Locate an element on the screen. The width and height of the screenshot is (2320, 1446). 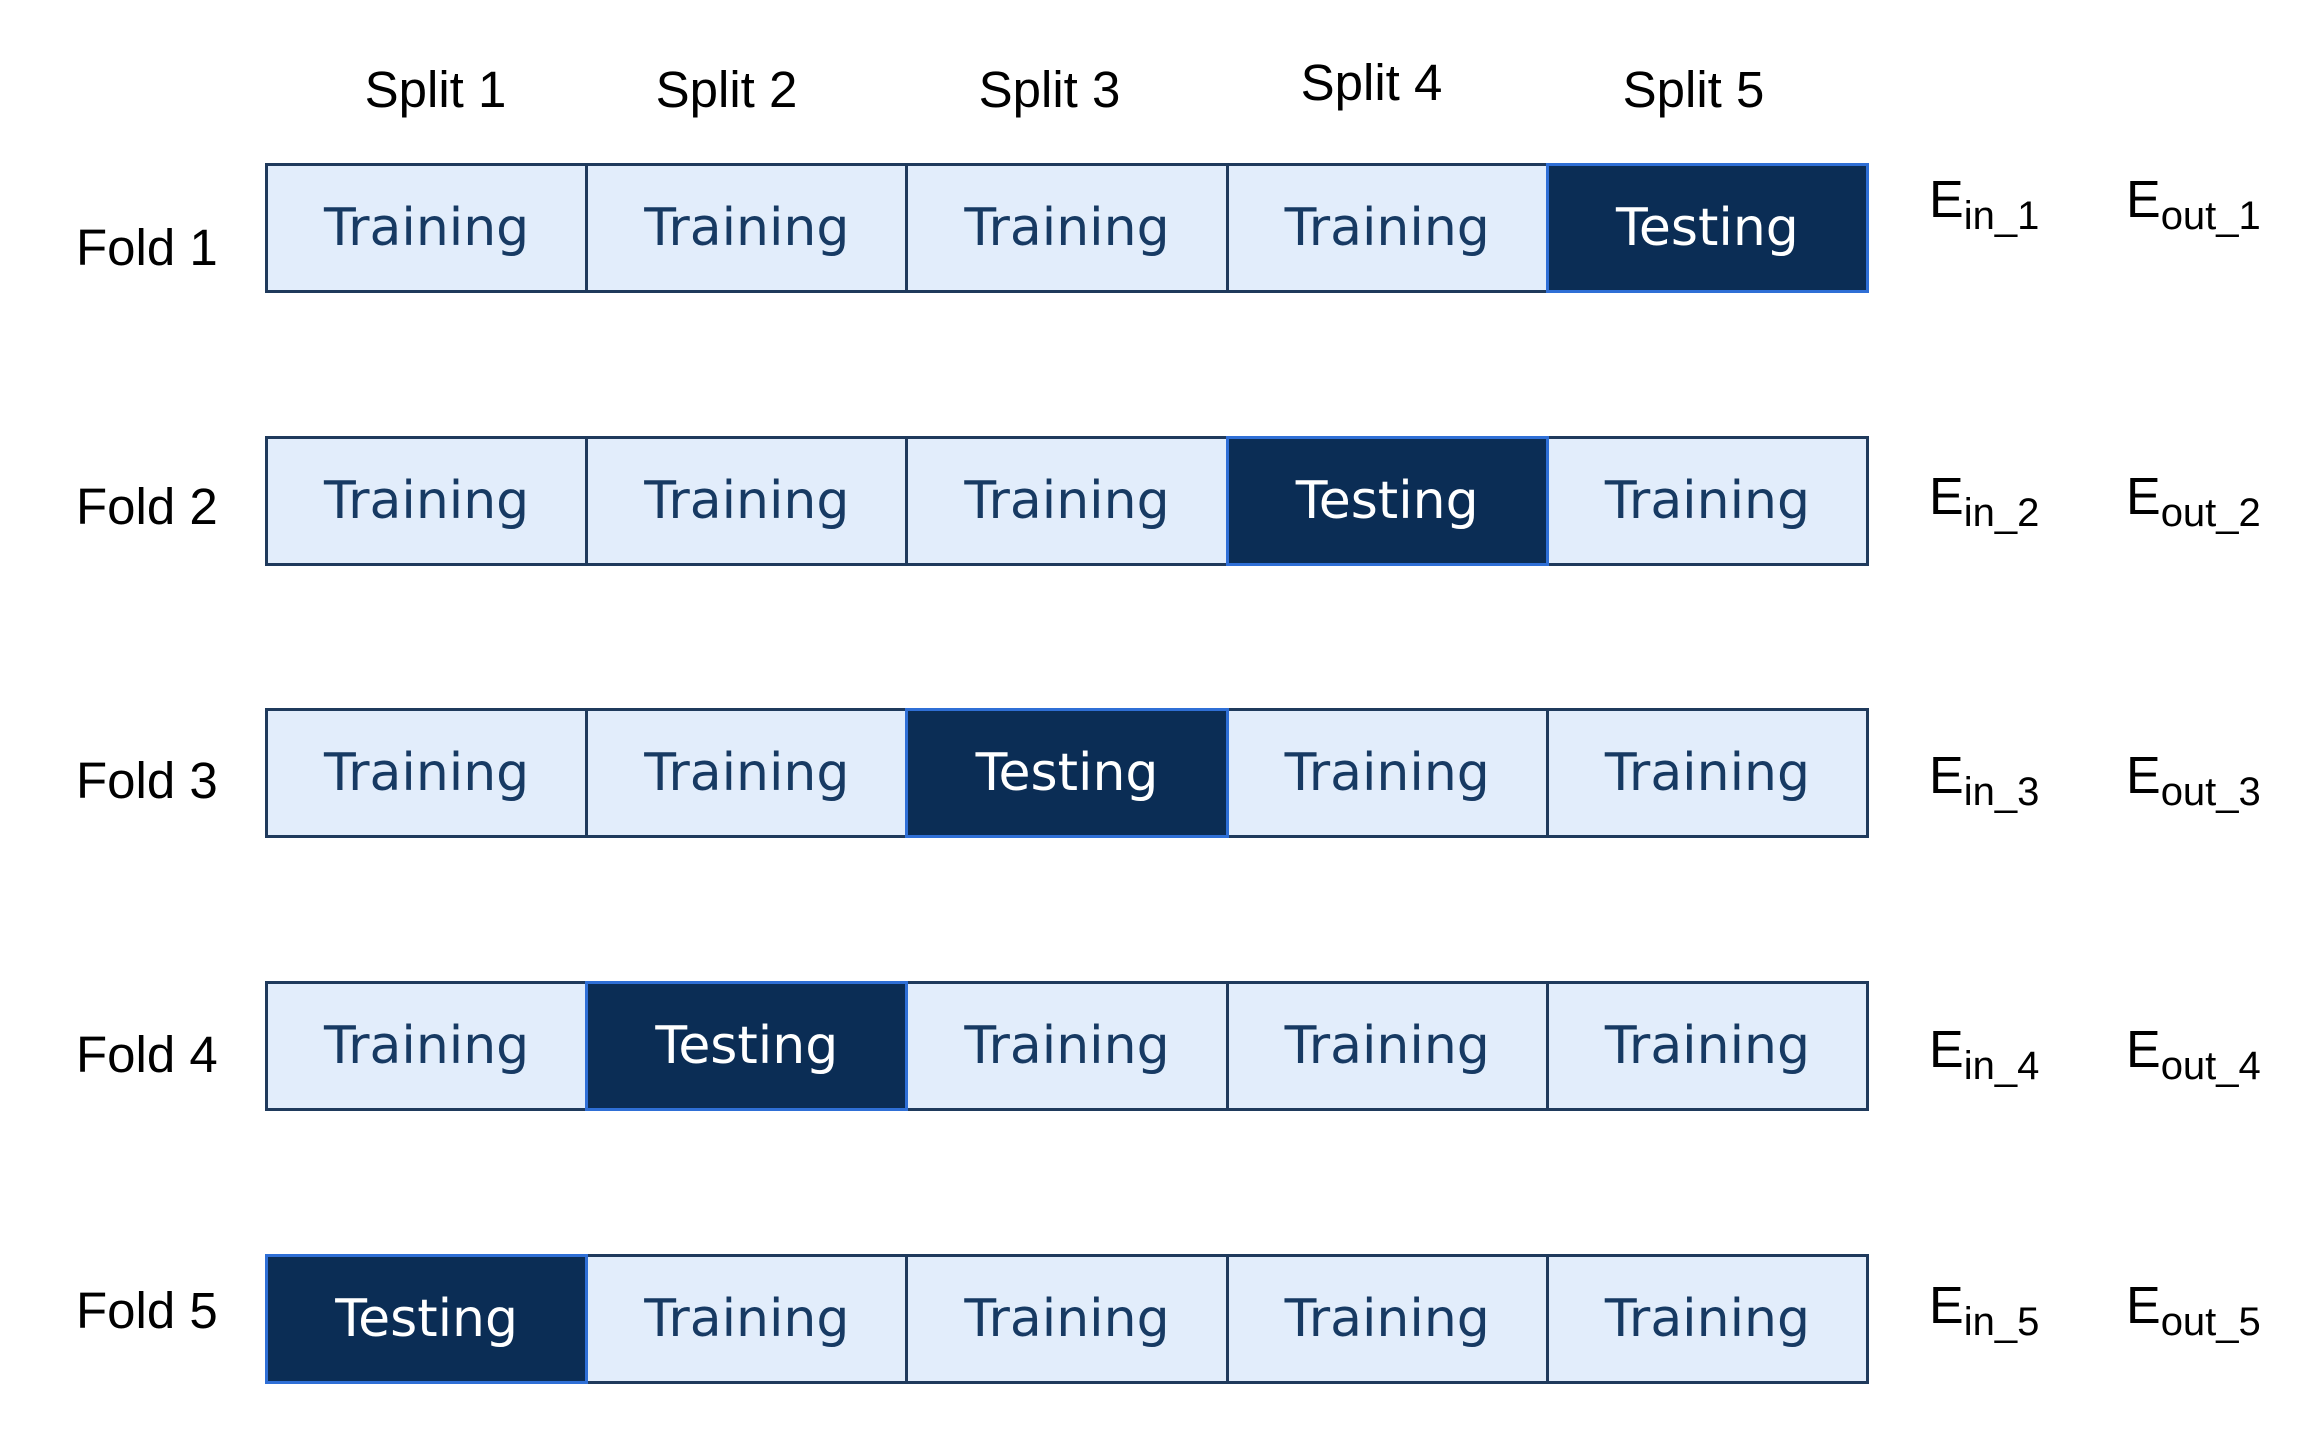
fold-label-4: Fold 4 is located at coordinates (147, 1054).